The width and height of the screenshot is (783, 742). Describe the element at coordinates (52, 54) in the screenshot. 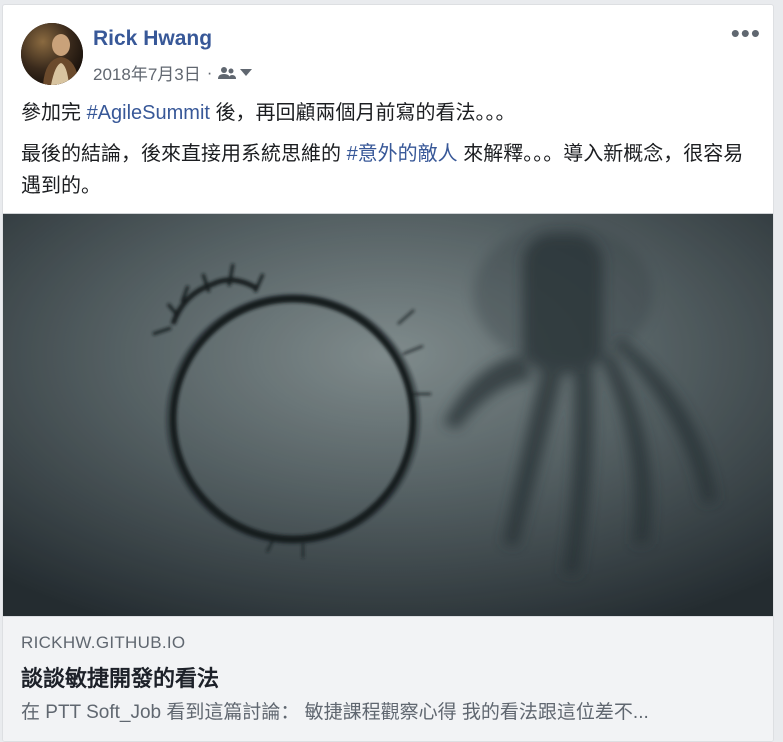

I see `avatar` at that location.